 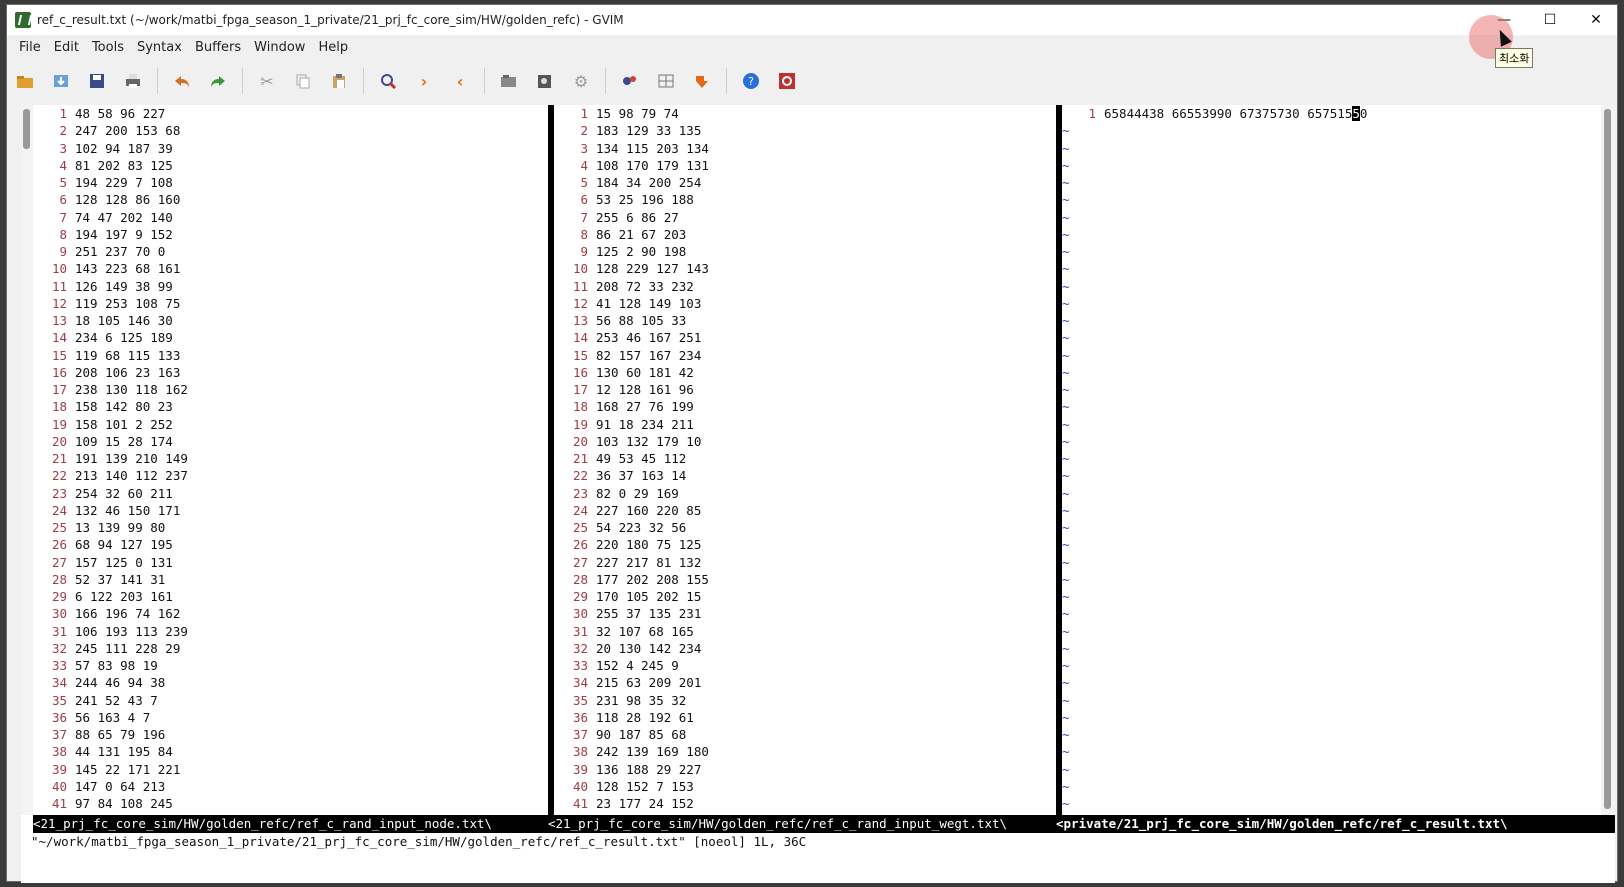 What do you see at coordinates (59, 752) in the screenshot?
I see `line-number: 38` at bounding box center [59, 752].